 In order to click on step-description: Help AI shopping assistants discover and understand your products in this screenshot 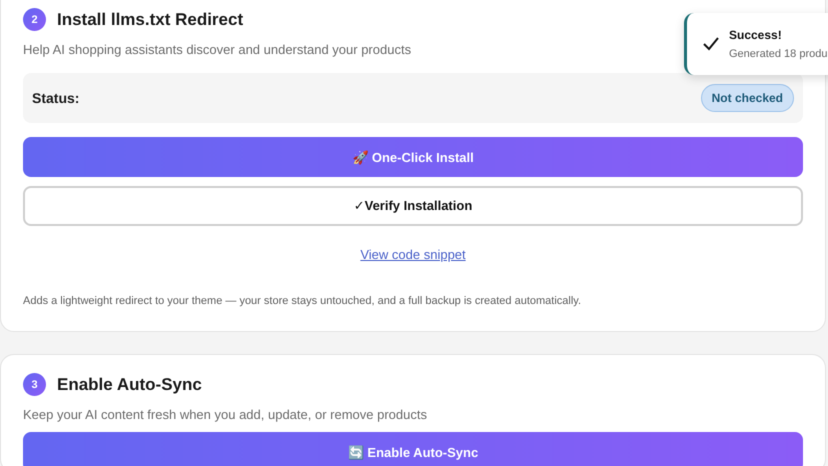, I will do `click(217, 49)`.